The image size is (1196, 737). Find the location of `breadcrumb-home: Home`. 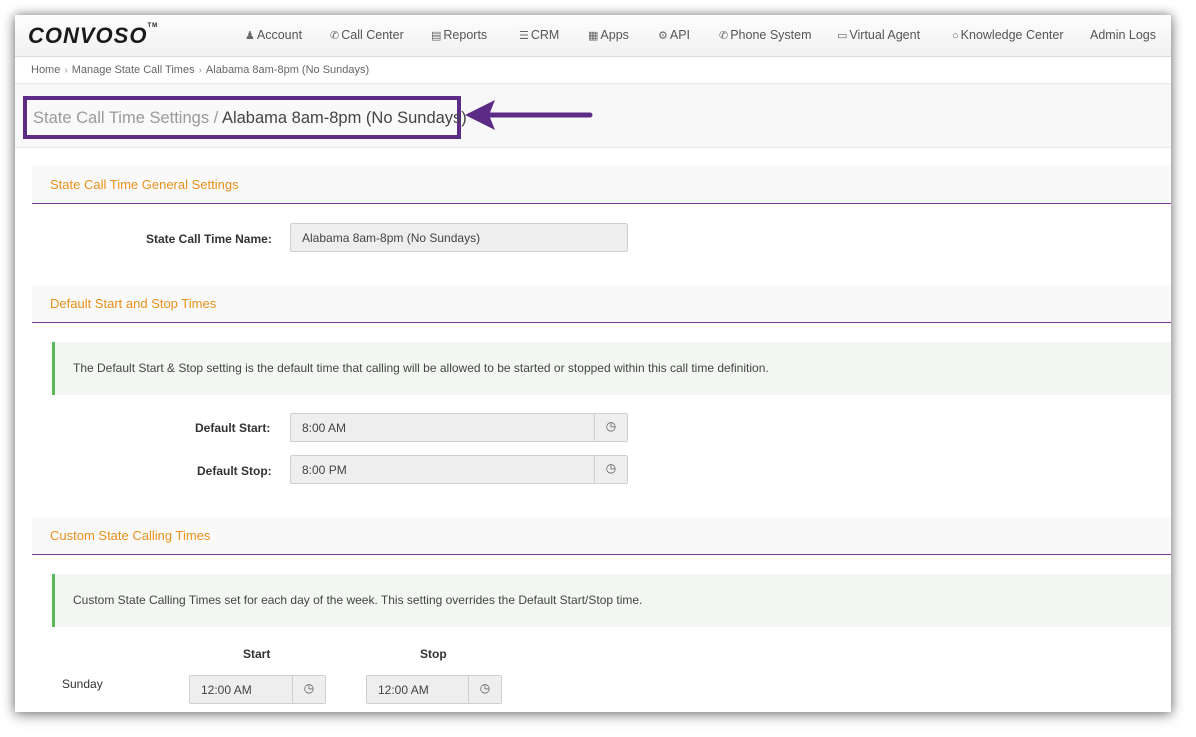

breadcrumb-home: Home is located at coordinates (45, 70).